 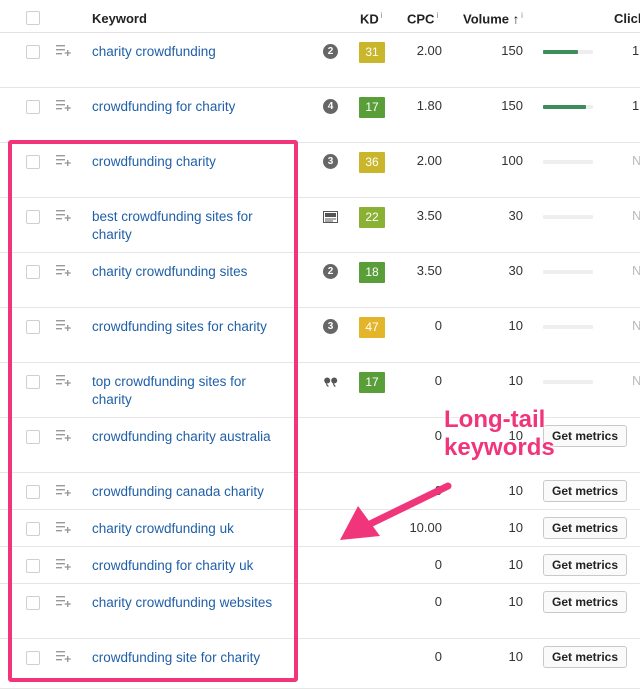 What do you see at coordinates (320, 115) in the screenshot?
I see `table-row: crowdfunding for charity 4 17 1.80 150 1` at bounding box center [320, 115].